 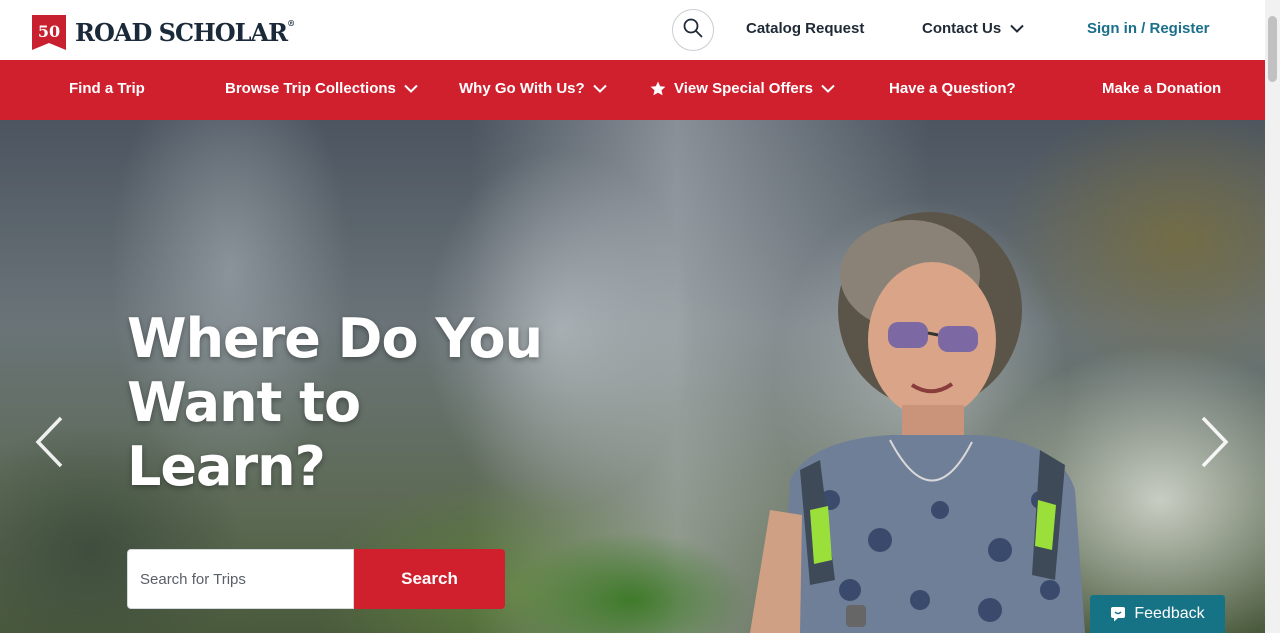 I want to click on carousel-prev-button, so click(x=49, y=444).